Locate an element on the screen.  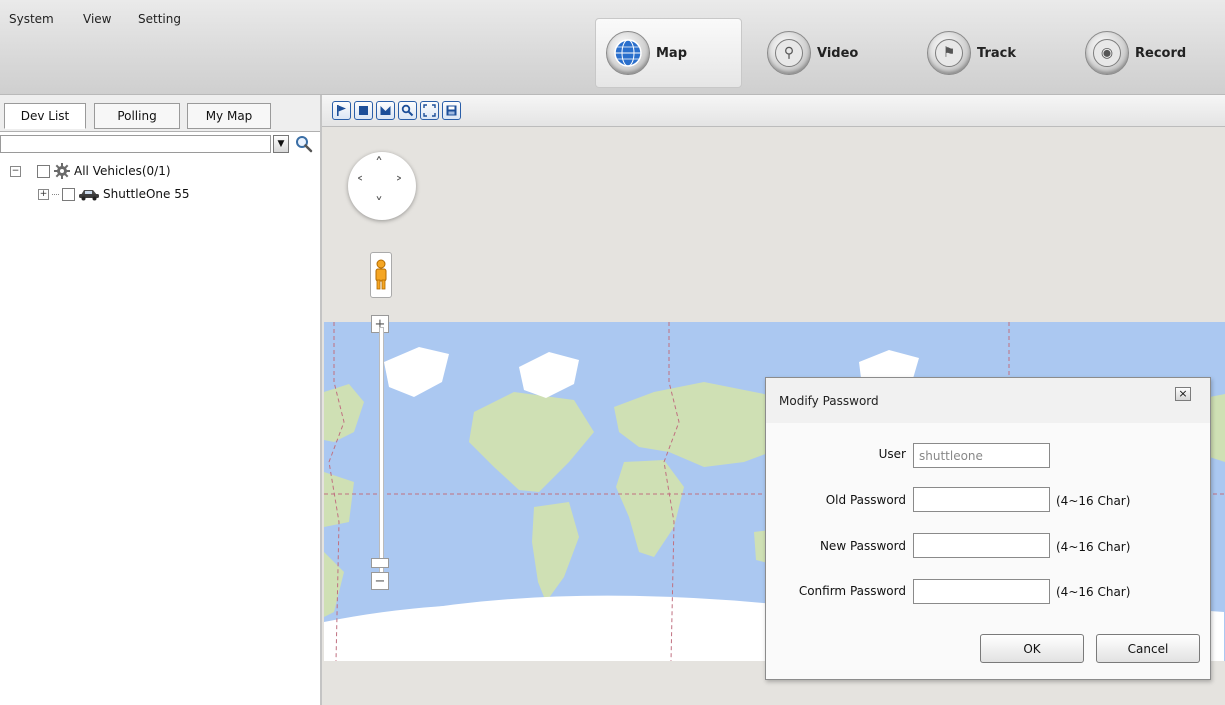
user-label: User is located at coordinates (892, 454).